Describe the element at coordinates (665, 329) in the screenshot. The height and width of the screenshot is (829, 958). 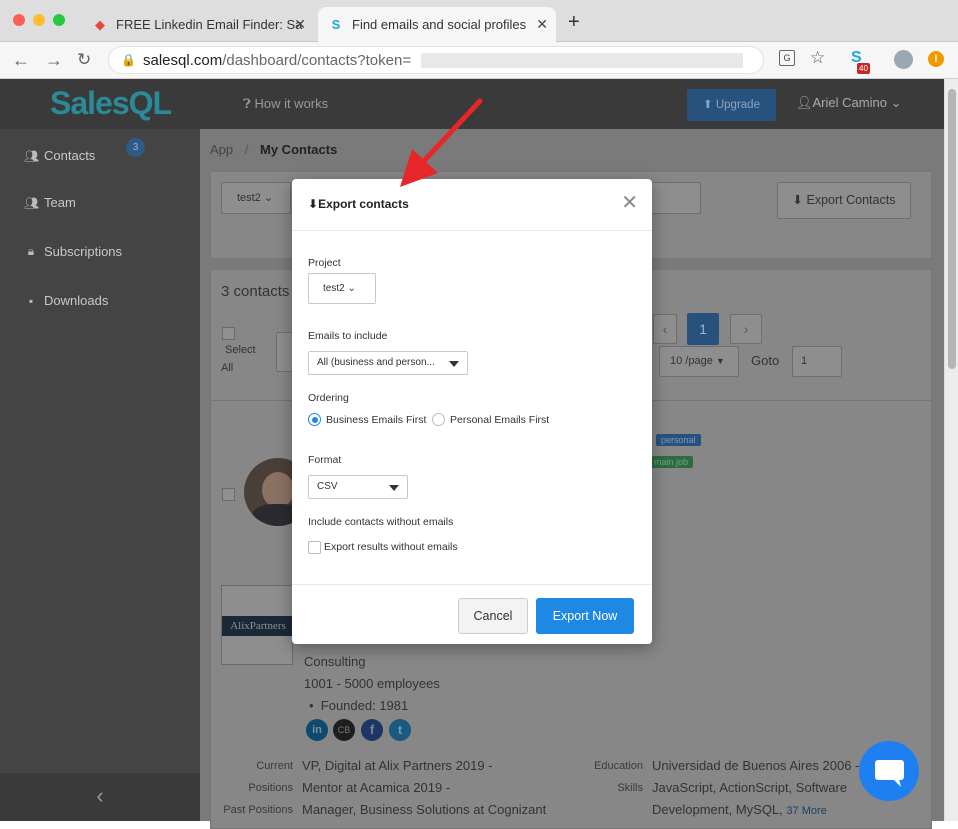
I see `prev-page-button: ‹` at that location.